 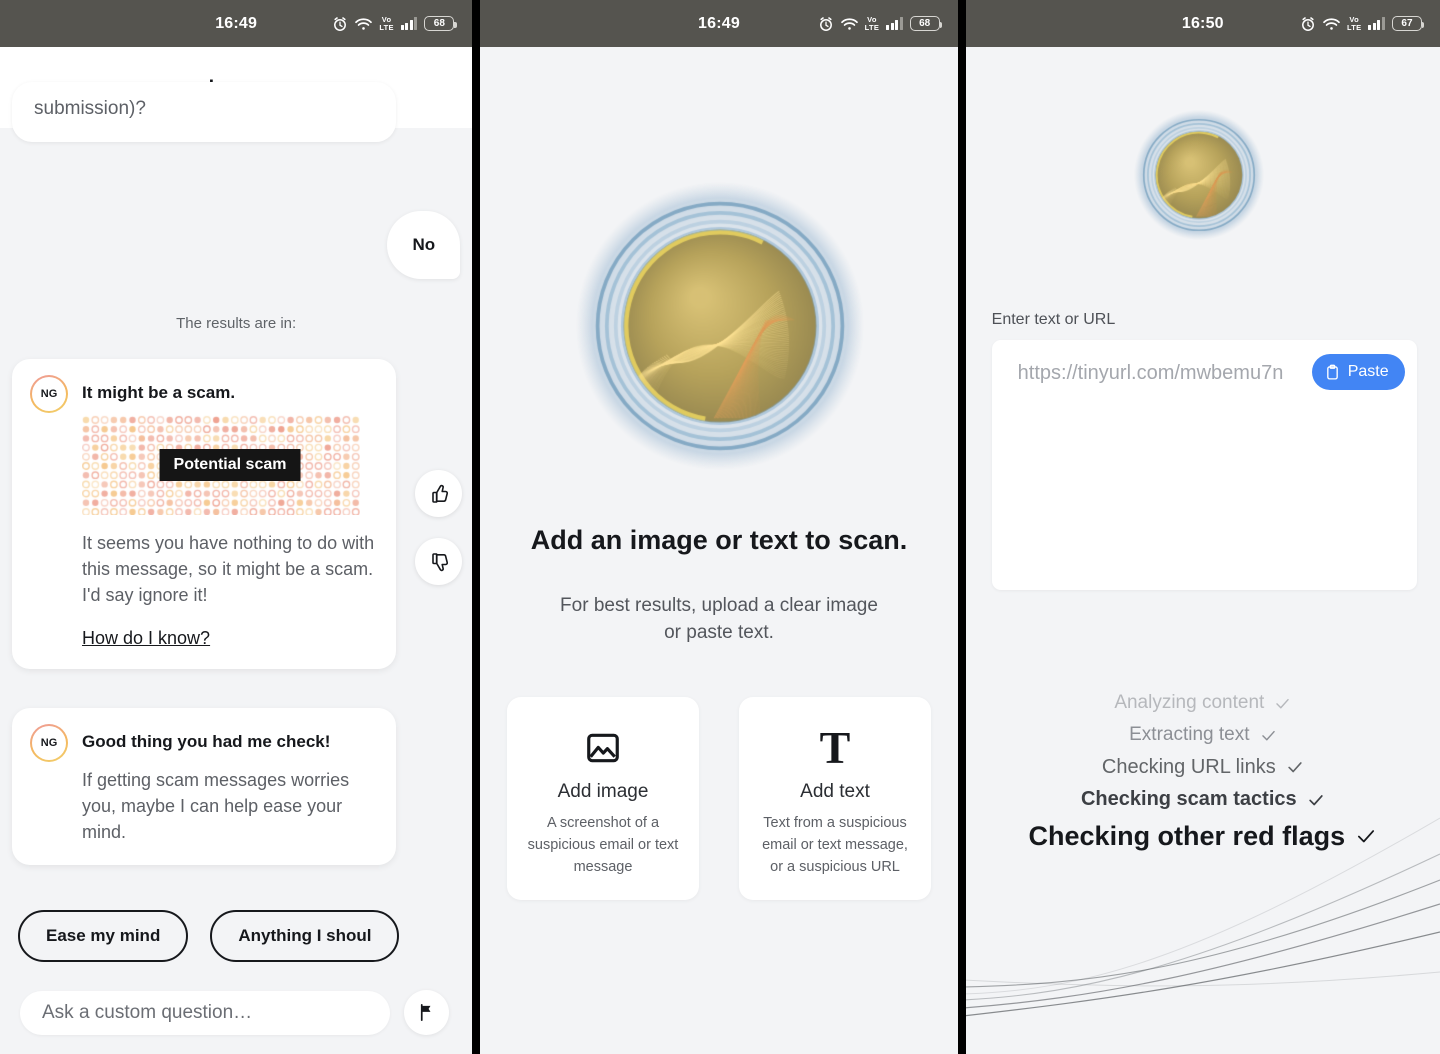 I want to click on message-bubble-incoming-partial: submission)?, so click(x=204, y=112).